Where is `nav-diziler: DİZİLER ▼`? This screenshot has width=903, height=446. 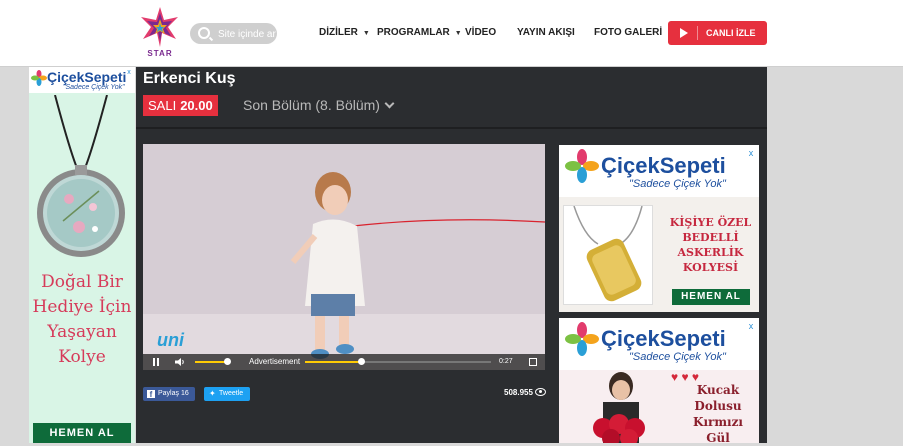
nav-diziler: DİZİLER ▼ is located at coordinates (344, 32).